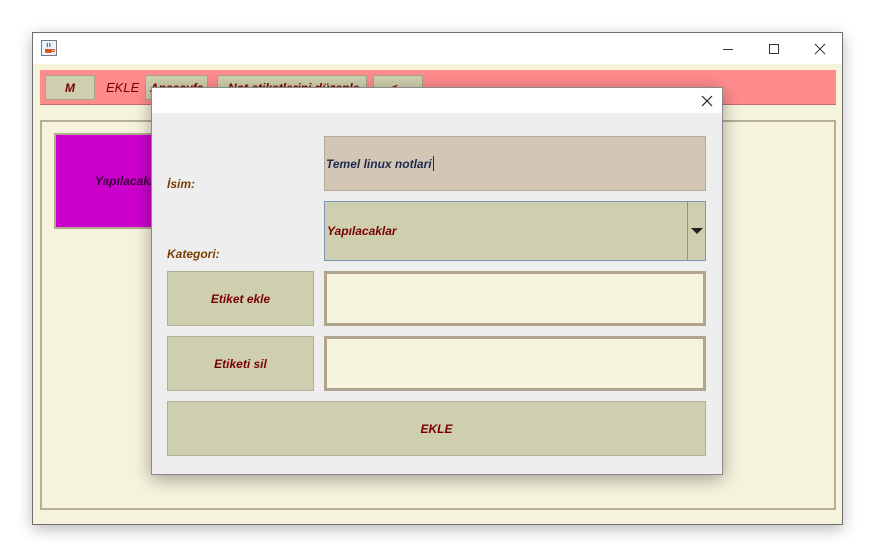 The height and width of the screenshot is (557, 875). I want to click on kategori-selected-value: Yapılacaklar, so click(362, 231).